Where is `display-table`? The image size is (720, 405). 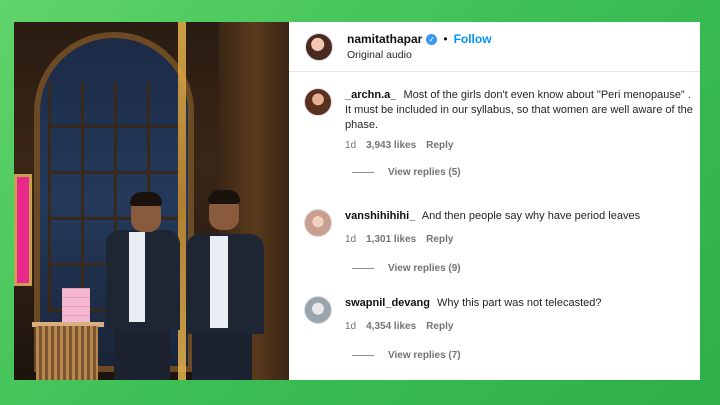
display-table is located at coordinates (67, 353).